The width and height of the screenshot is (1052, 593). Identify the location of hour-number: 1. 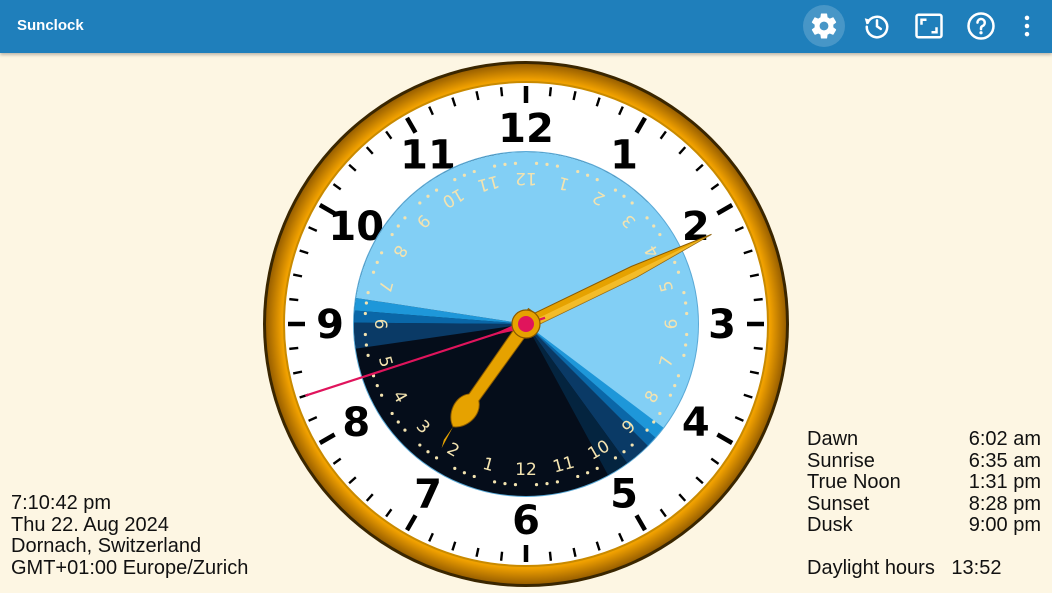
(624, 155).